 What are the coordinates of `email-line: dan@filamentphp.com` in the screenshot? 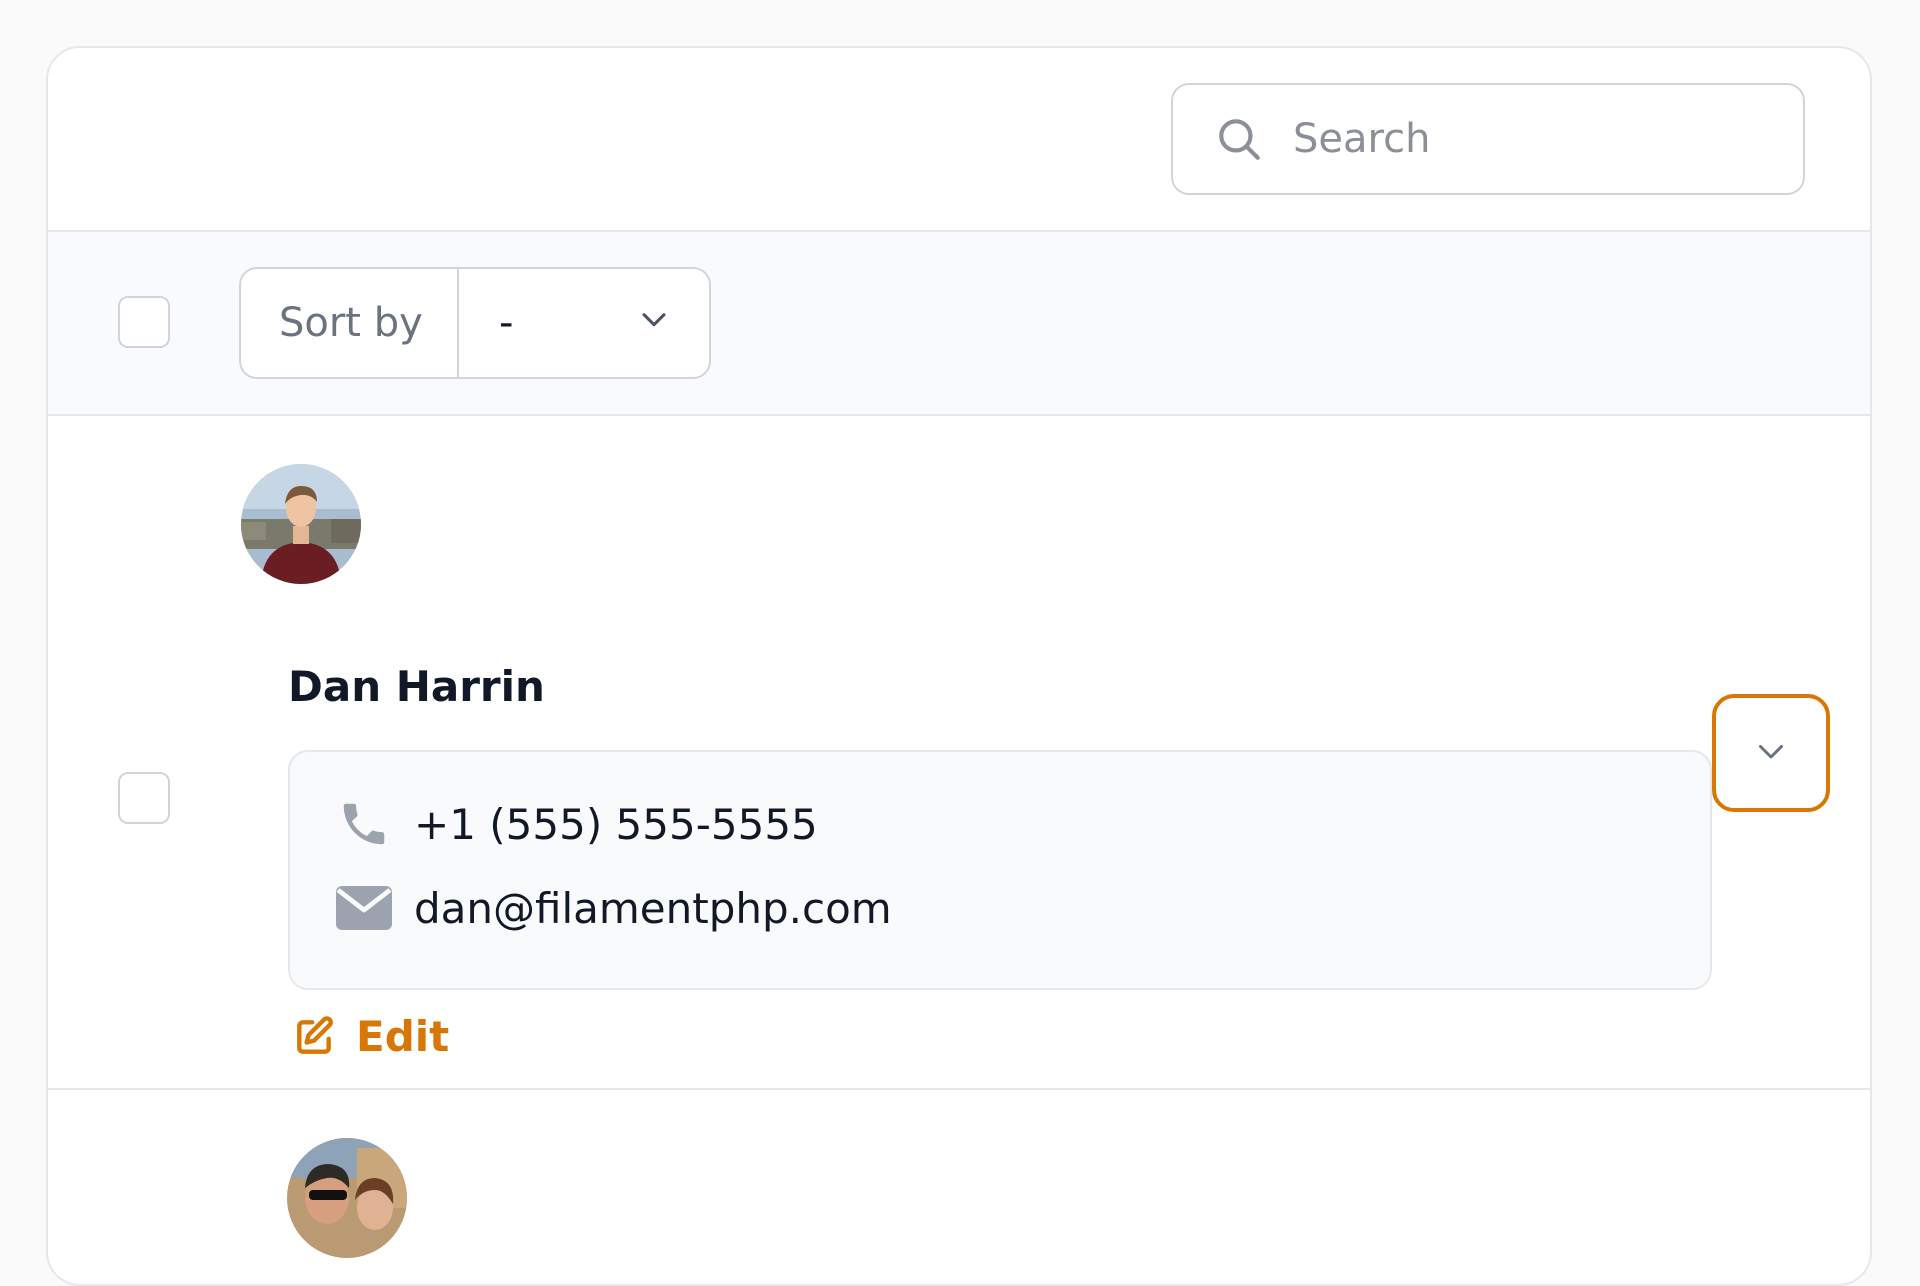 It's located at (614, 908).